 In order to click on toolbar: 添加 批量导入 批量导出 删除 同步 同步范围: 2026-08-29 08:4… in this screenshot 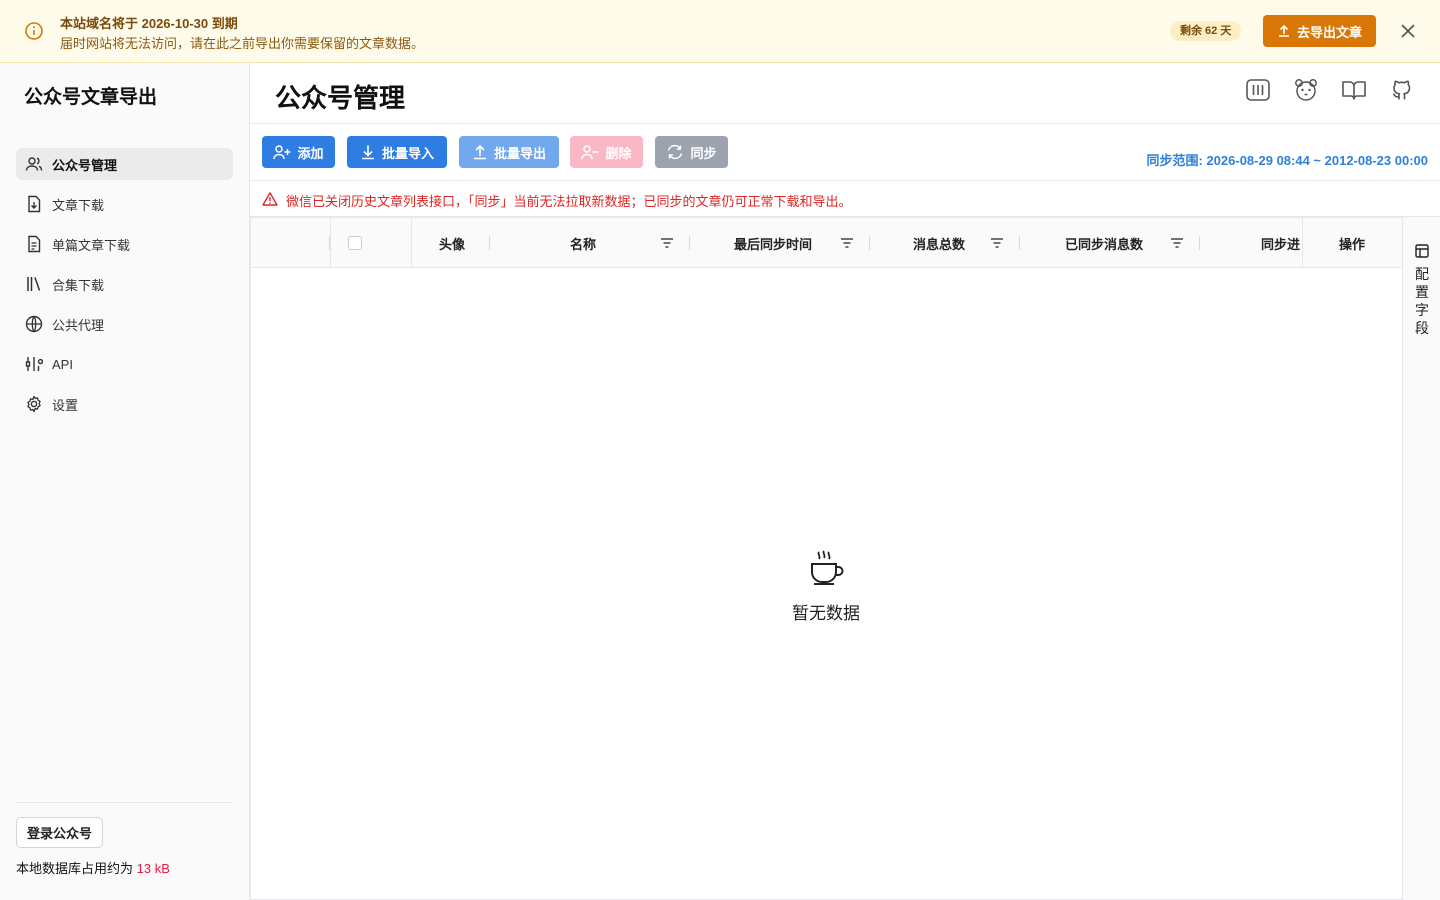, I will do `click(845, 152)`.